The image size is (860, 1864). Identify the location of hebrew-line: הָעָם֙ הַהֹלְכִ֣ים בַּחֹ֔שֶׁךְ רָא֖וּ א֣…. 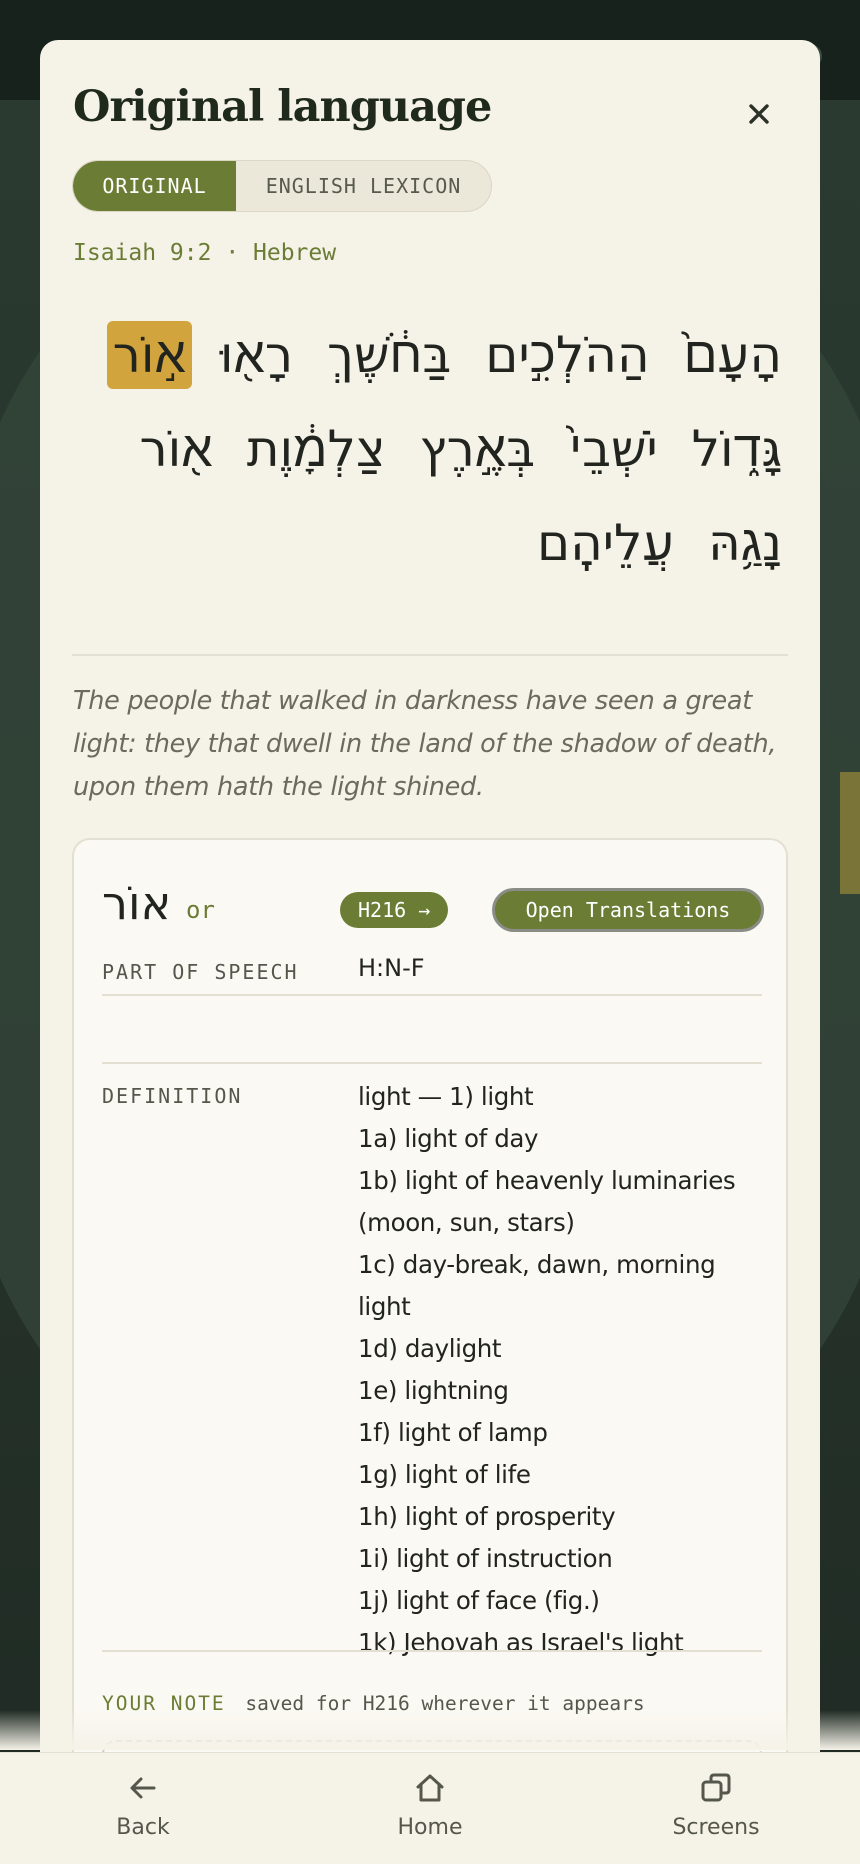
(430, 355).